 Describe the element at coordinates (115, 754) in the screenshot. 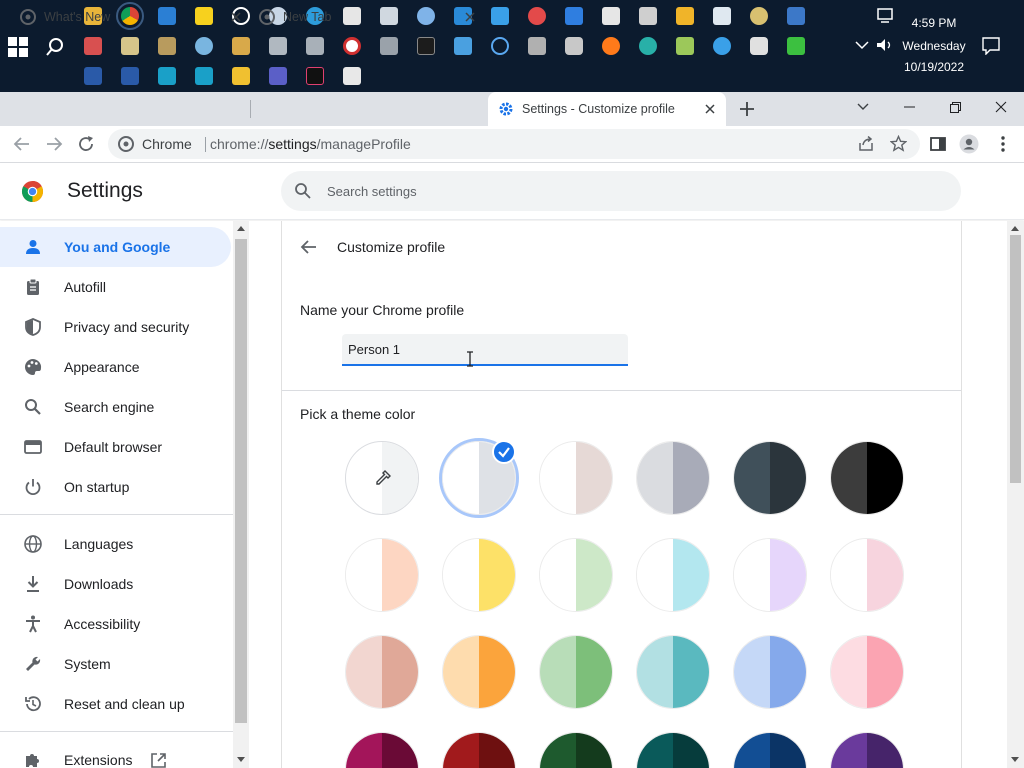

I see `sidebar-item-extensions: Extensions` at that location.